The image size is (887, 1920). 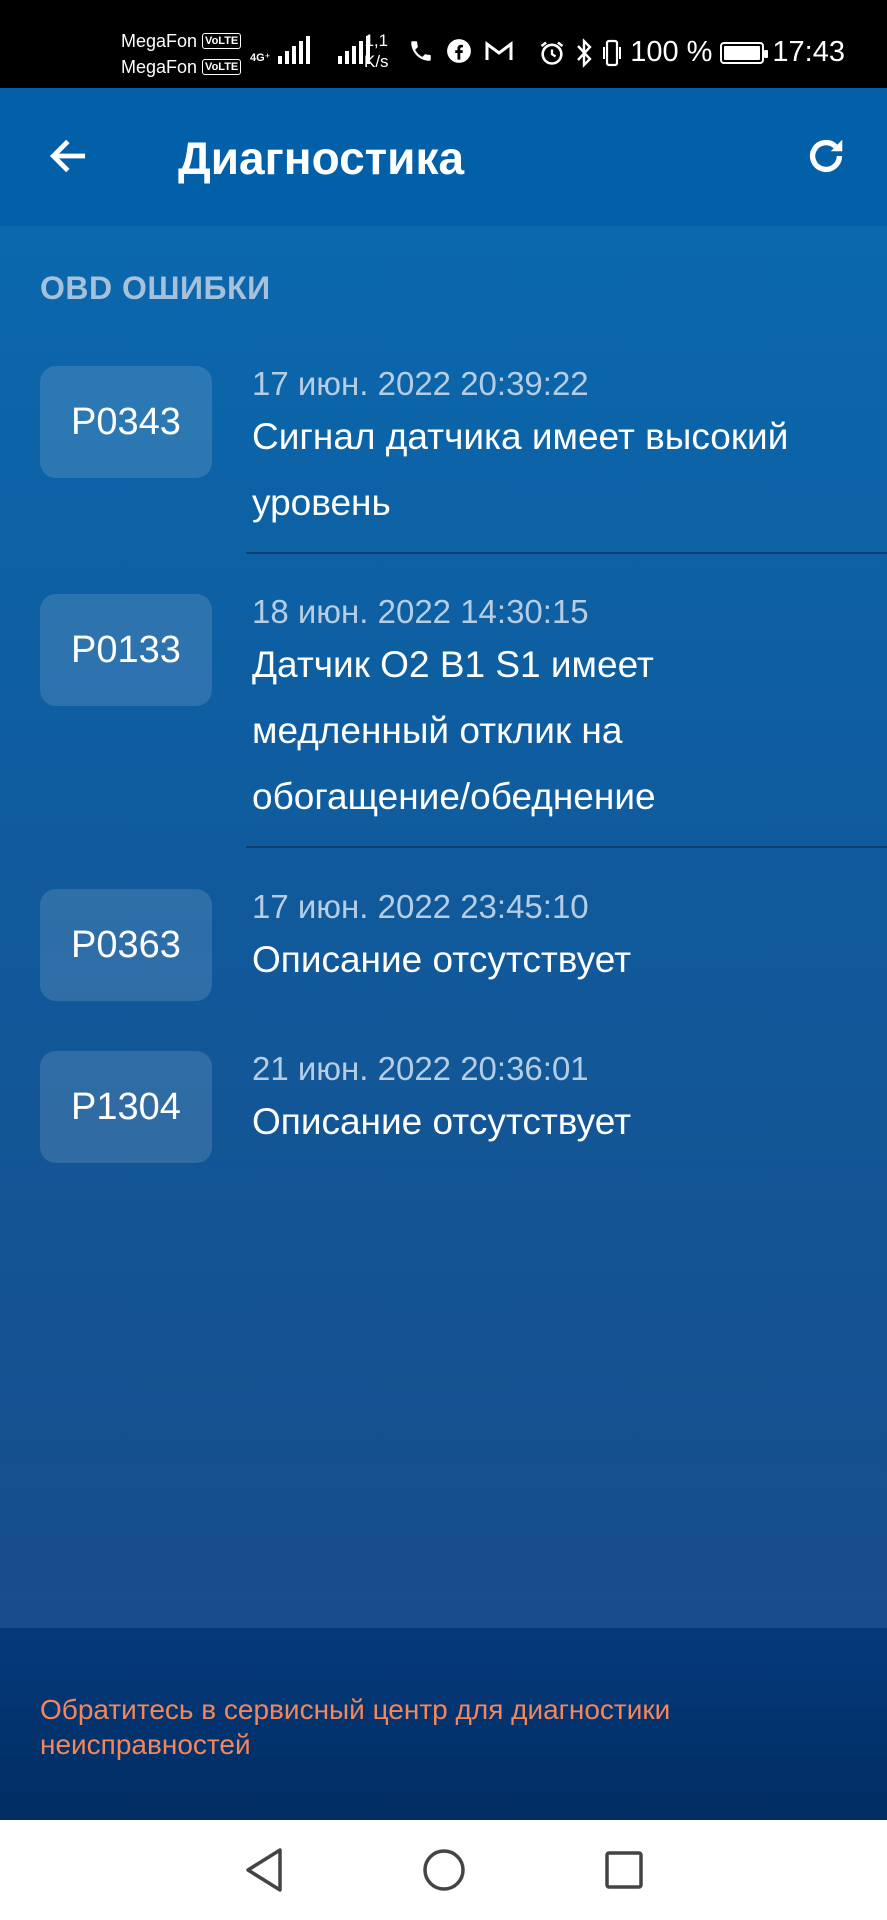 What do you see at coordinates (321, 158) in the screenshot?
I see `page-title: Диагностика` at bounding box center [321, 158].